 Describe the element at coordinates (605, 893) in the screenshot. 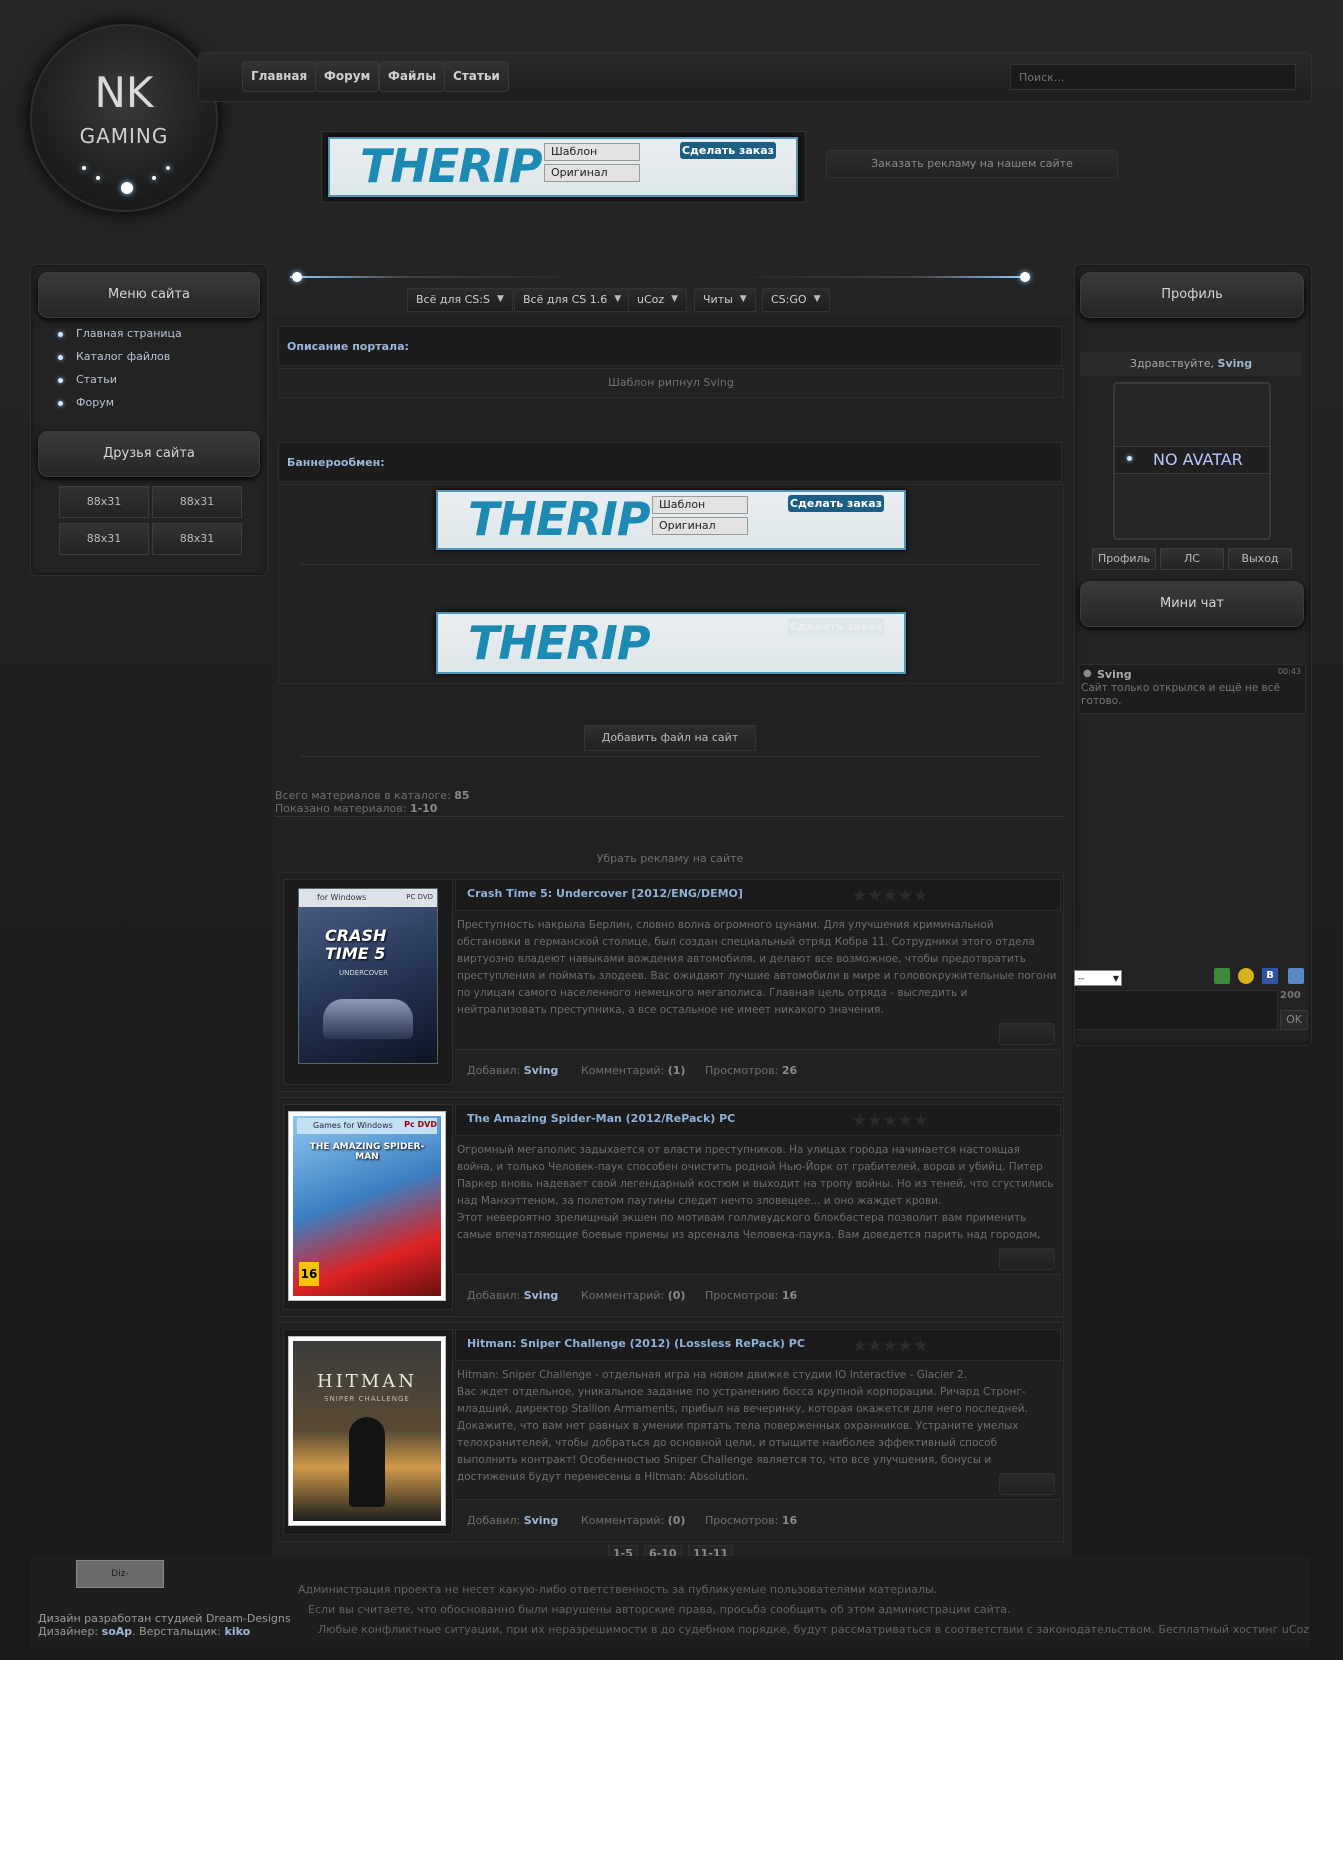

I see `entry-title: Crash Time 5: Undercover [2012/ENG/DEMO]` at that location.